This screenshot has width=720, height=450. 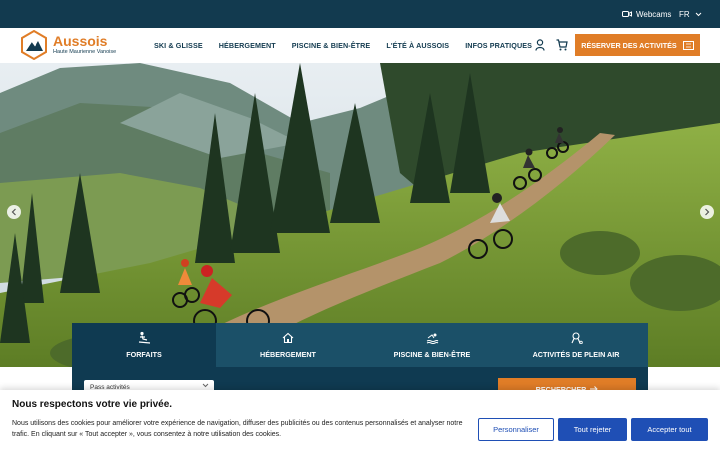 I want to click on bike-icon, so click(x=576, y=337).